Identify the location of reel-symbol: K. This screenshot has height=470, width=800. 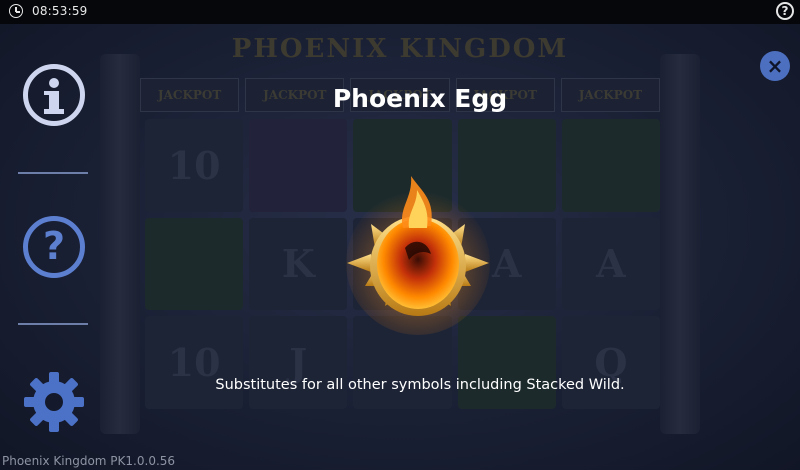
(298, 264).